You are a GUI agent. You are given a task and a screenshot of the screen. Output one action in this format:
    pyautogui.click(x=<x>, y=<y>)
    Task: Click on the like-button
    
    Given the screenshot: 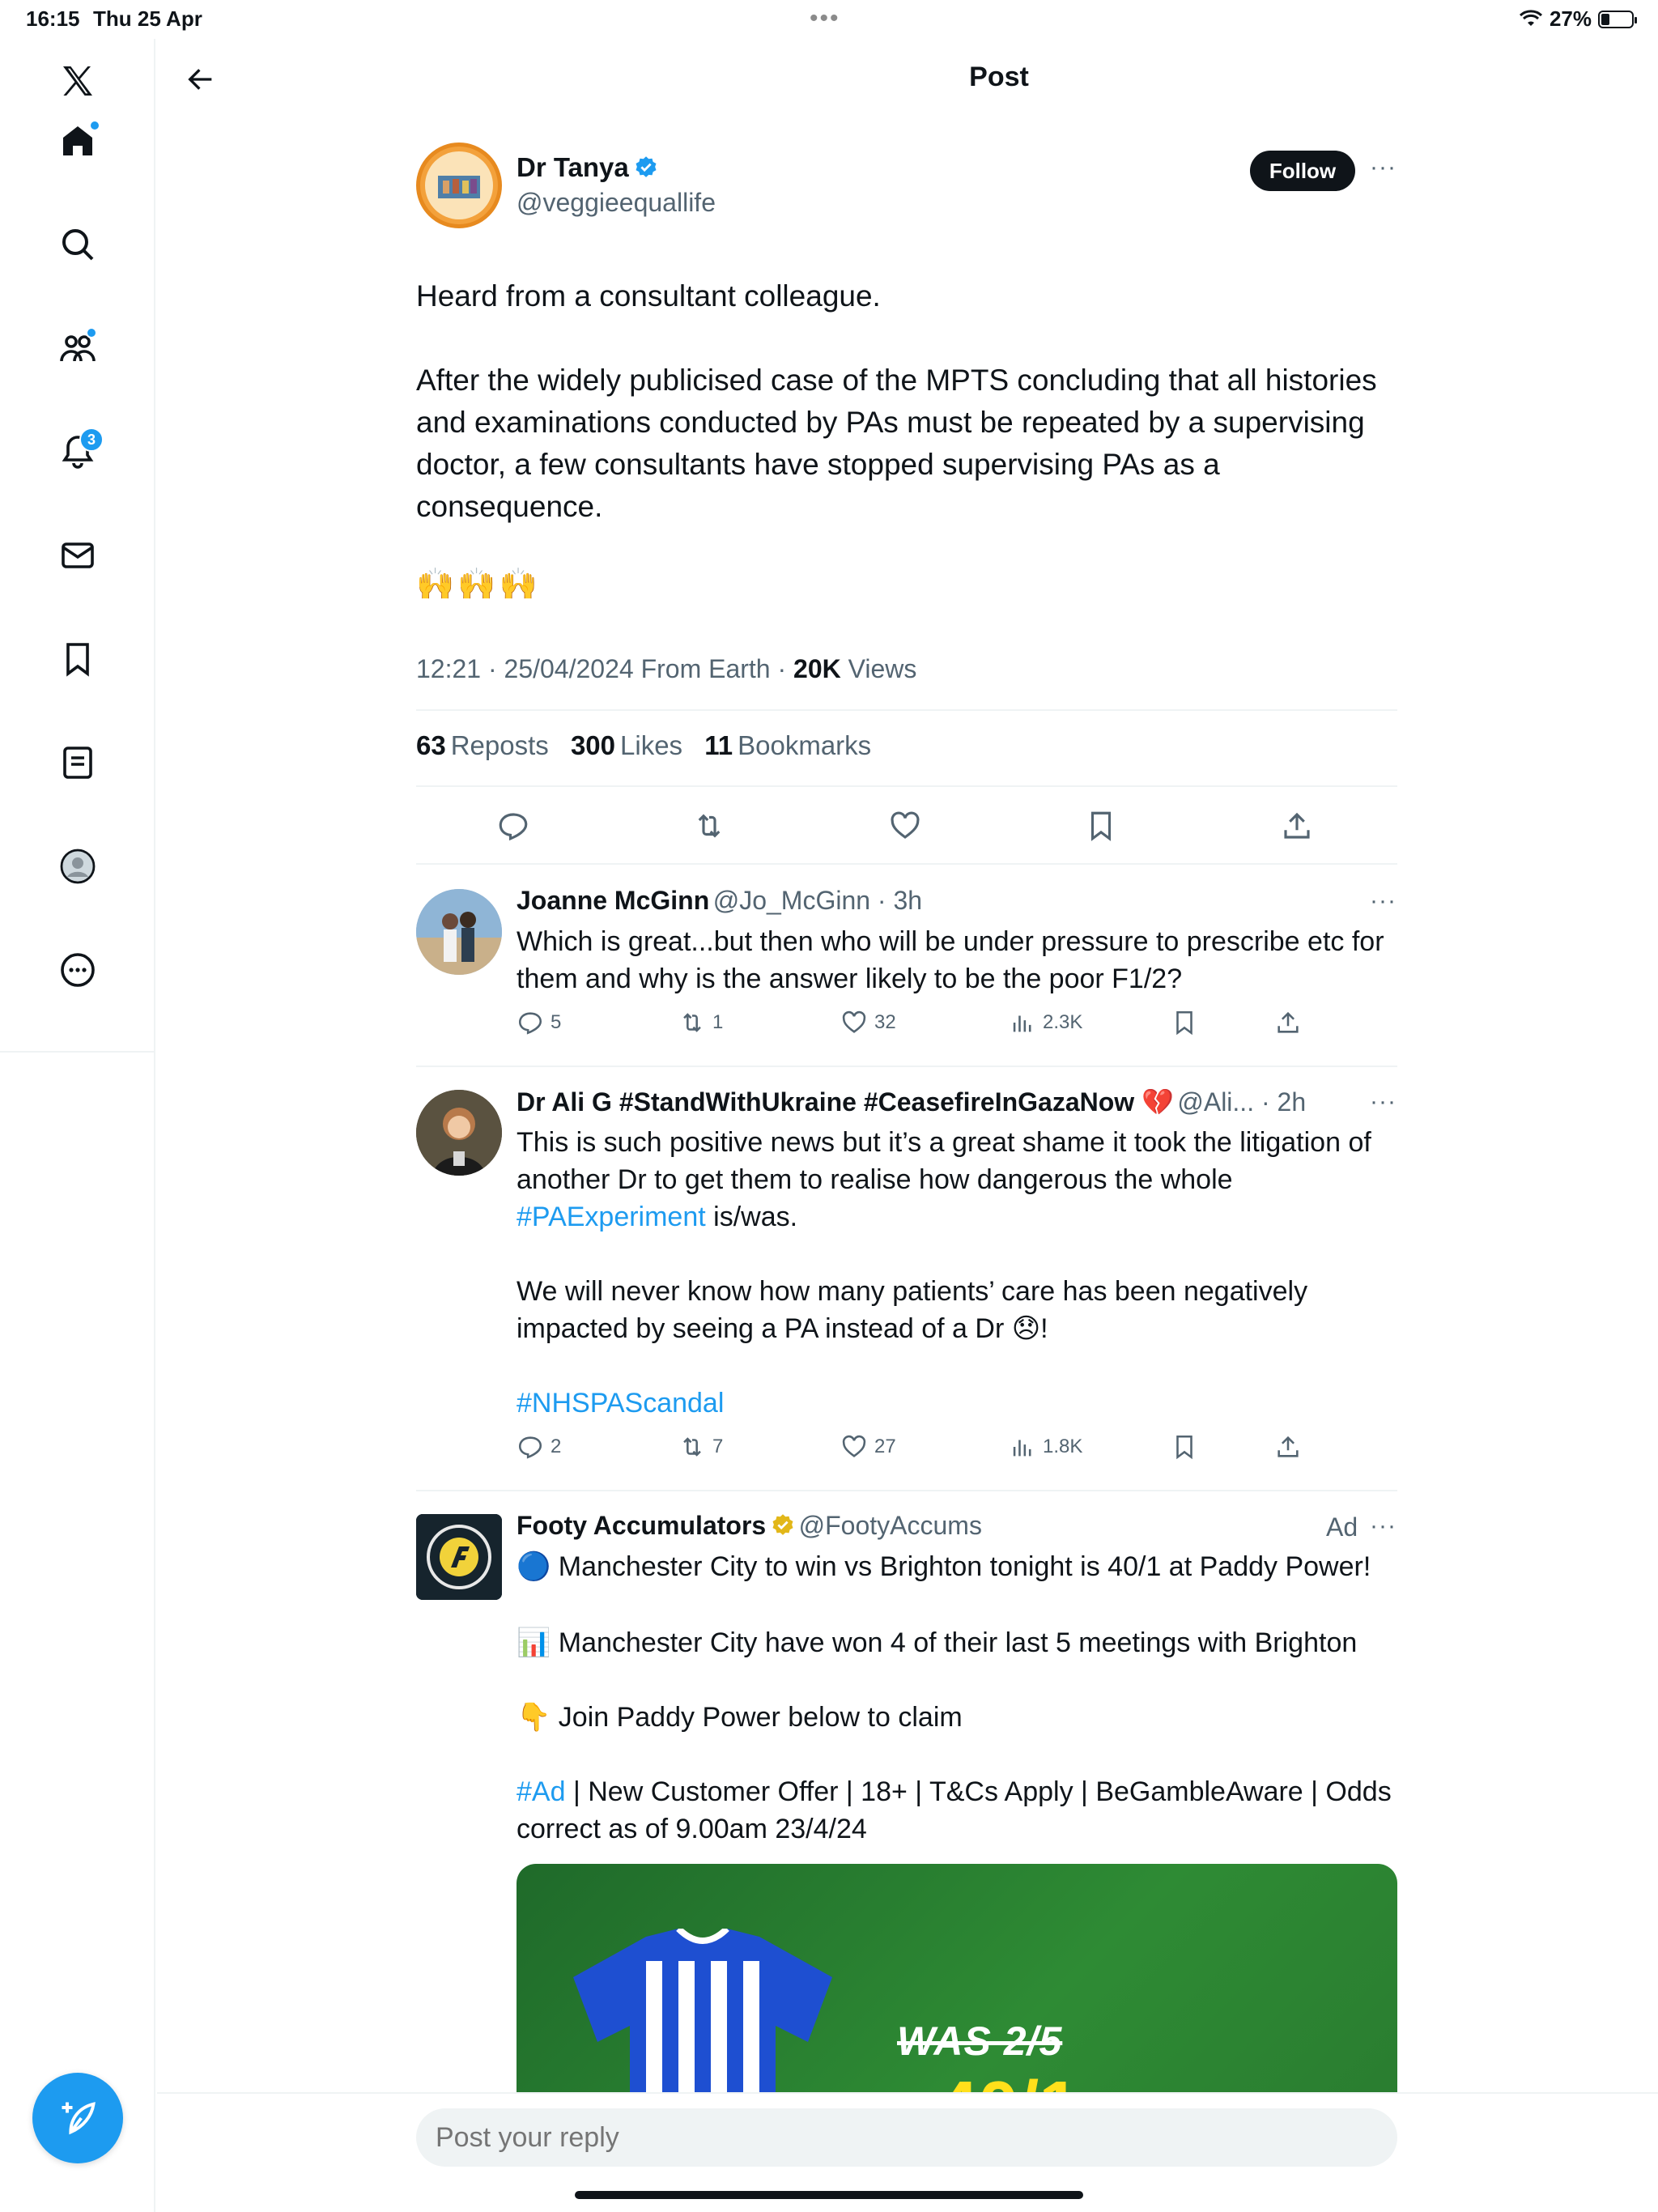 What is the action you would take?
    pyautogui.click(x=905, y=826)
    